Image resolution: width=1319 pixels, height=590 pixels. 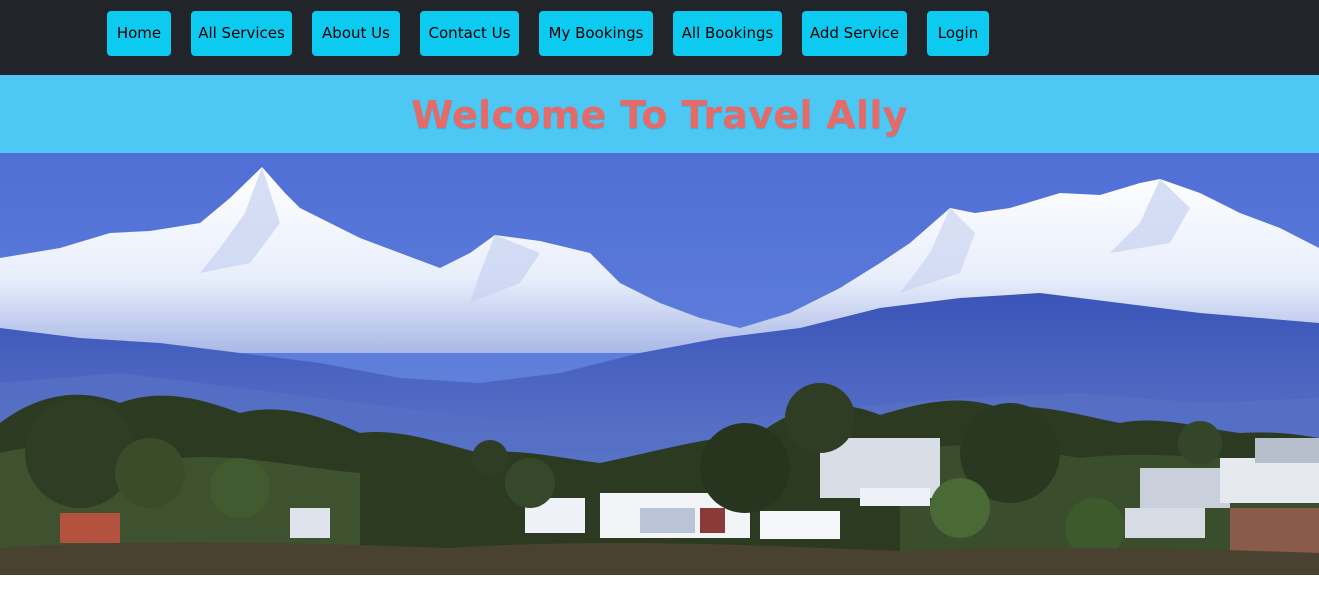 I want to click on hero-title-band: Welcome To Travel Ally, so click(x=659, y=114).